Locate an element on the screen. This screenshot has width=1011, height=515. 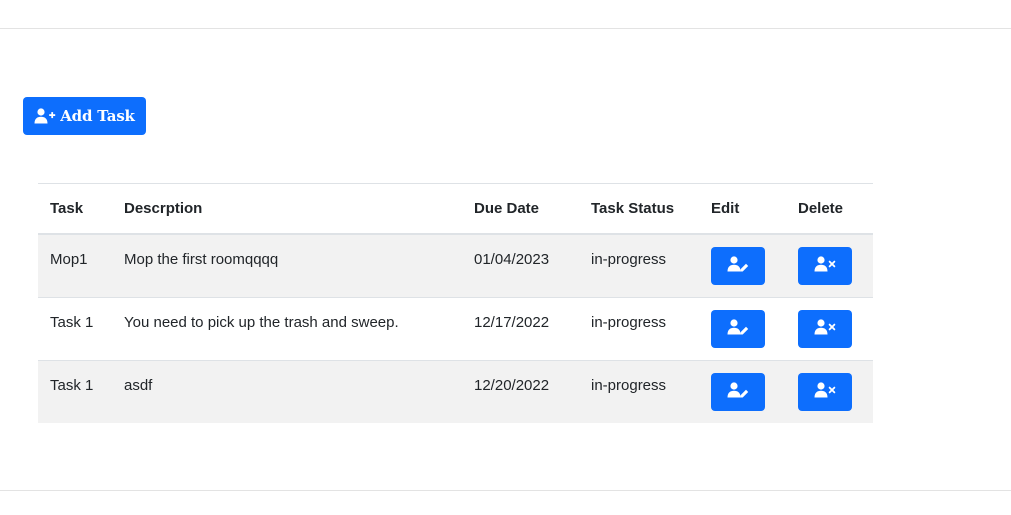
bottom-divider is located at coordinates (505, 490).